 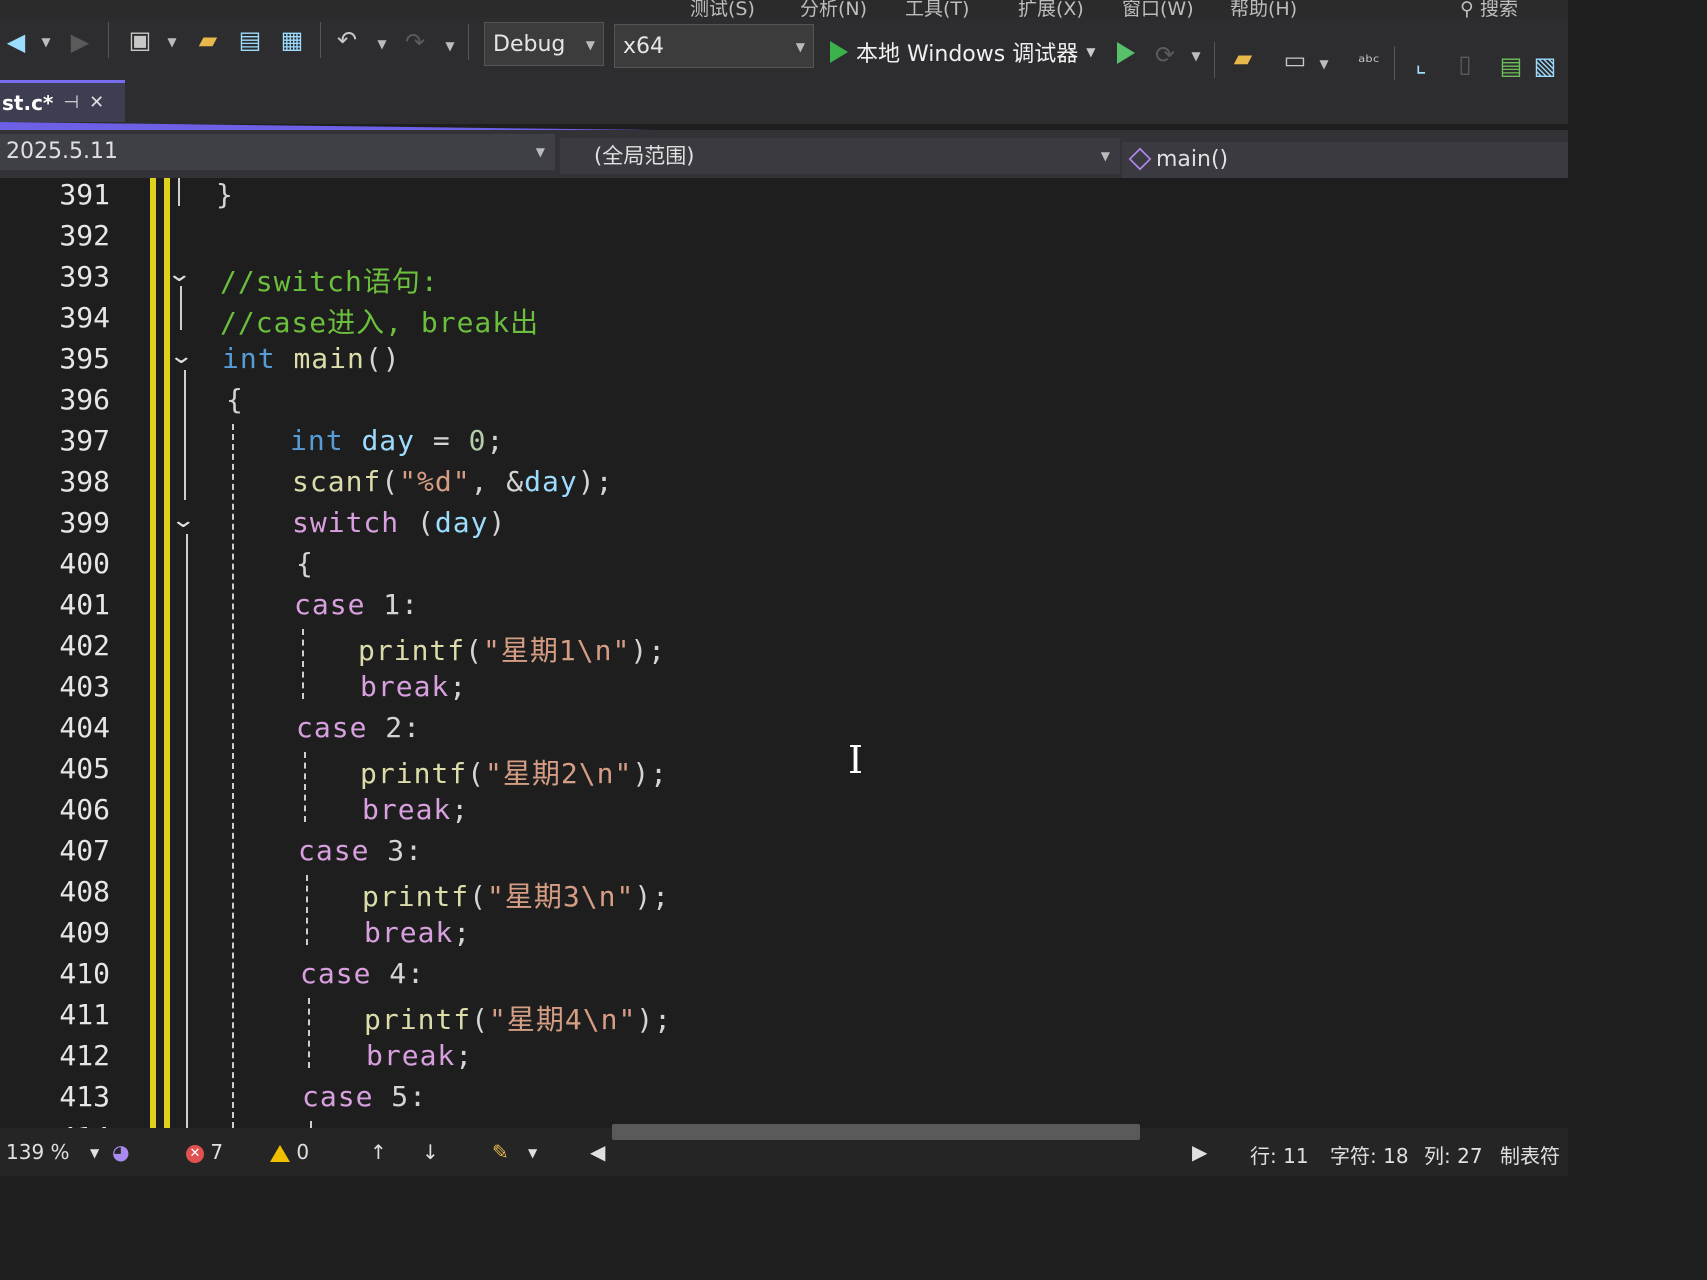 What do you see at coordinates (1165, 55) in the screenshot?
I see `hot-reload-icon: ⟳` at bounding box center [1165, 55].